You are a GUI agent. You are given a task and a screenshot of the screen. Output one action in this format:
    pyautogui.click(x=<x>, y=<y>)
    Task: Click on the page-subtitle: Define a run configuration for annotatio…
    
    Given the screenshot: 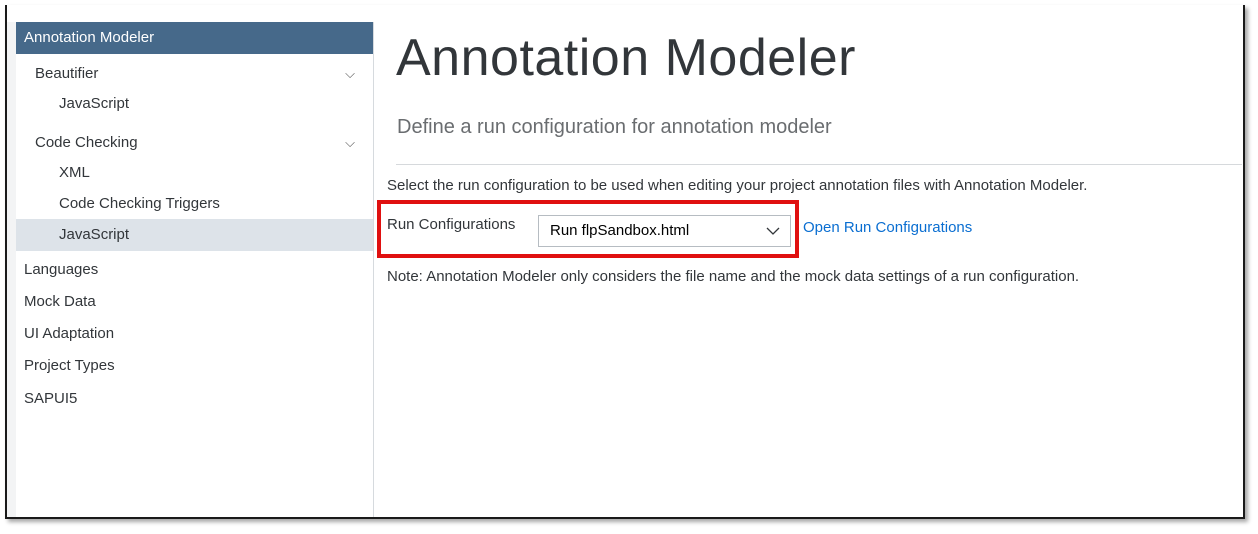 What is the action you would take?
    pyautogui.click(x=614, y=127)
    